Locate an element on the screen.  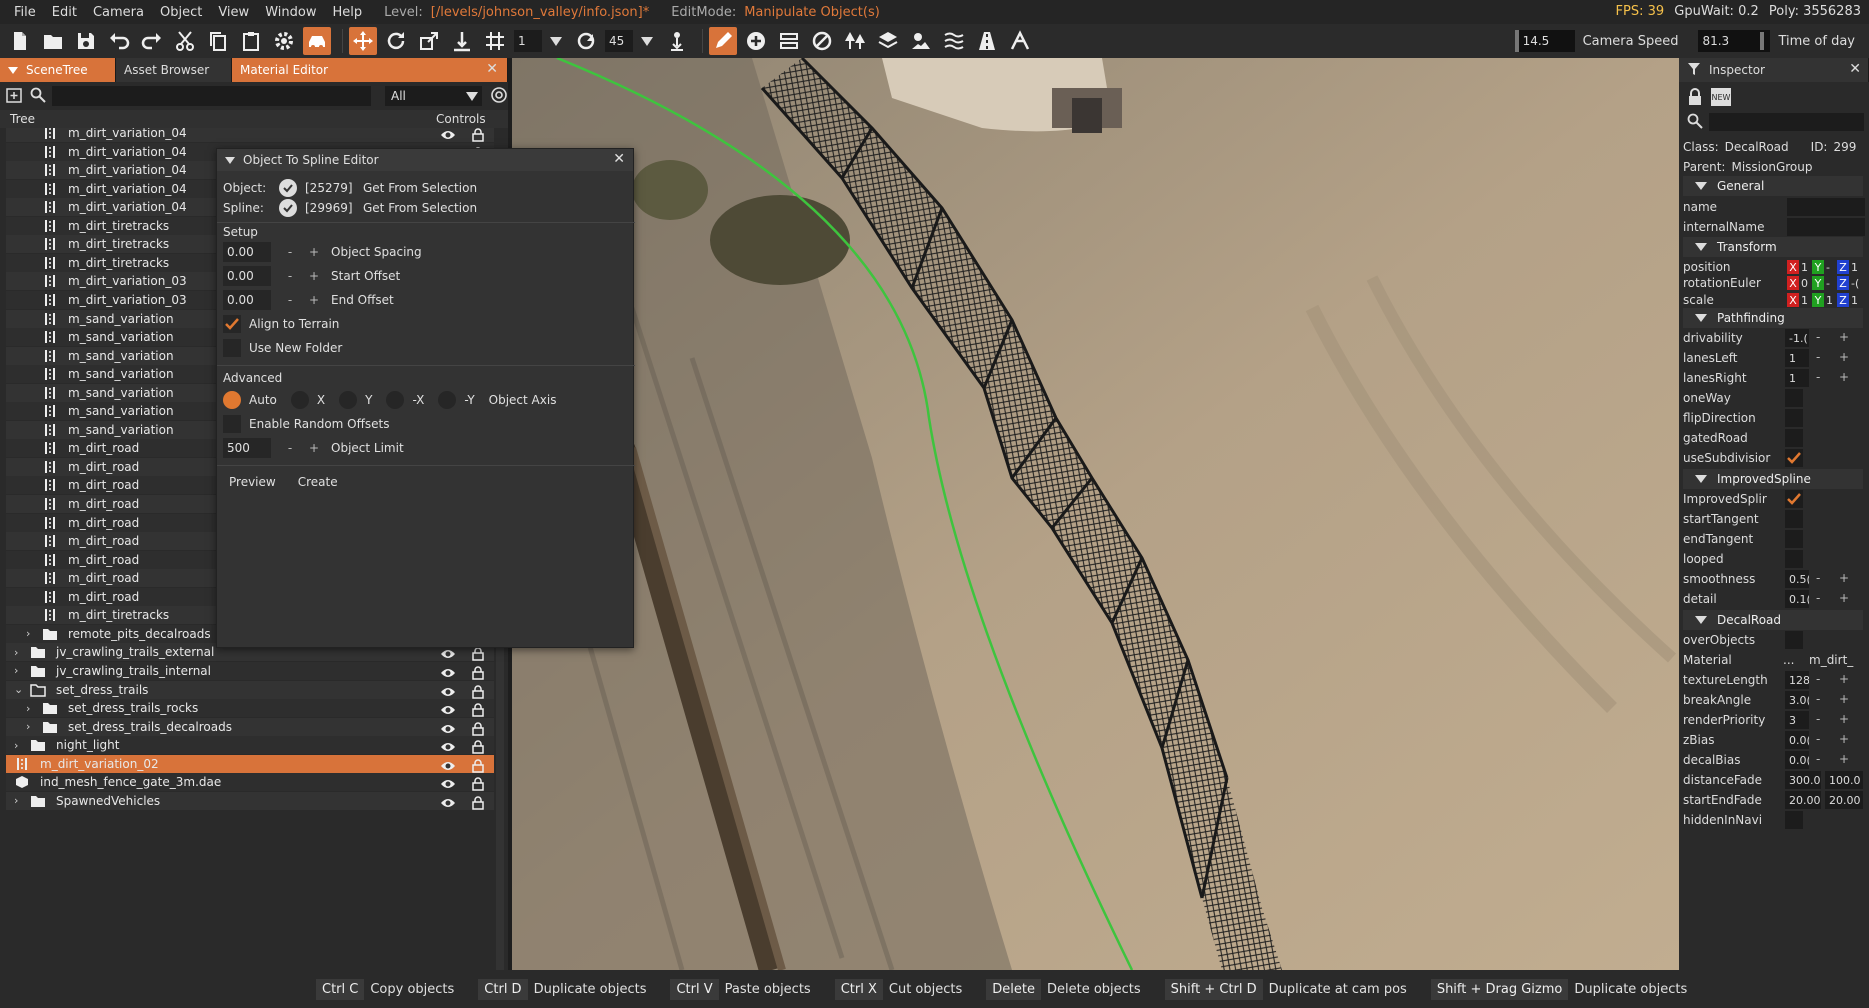
gatedroad-checkbox is located at coordinates (1794, 438).